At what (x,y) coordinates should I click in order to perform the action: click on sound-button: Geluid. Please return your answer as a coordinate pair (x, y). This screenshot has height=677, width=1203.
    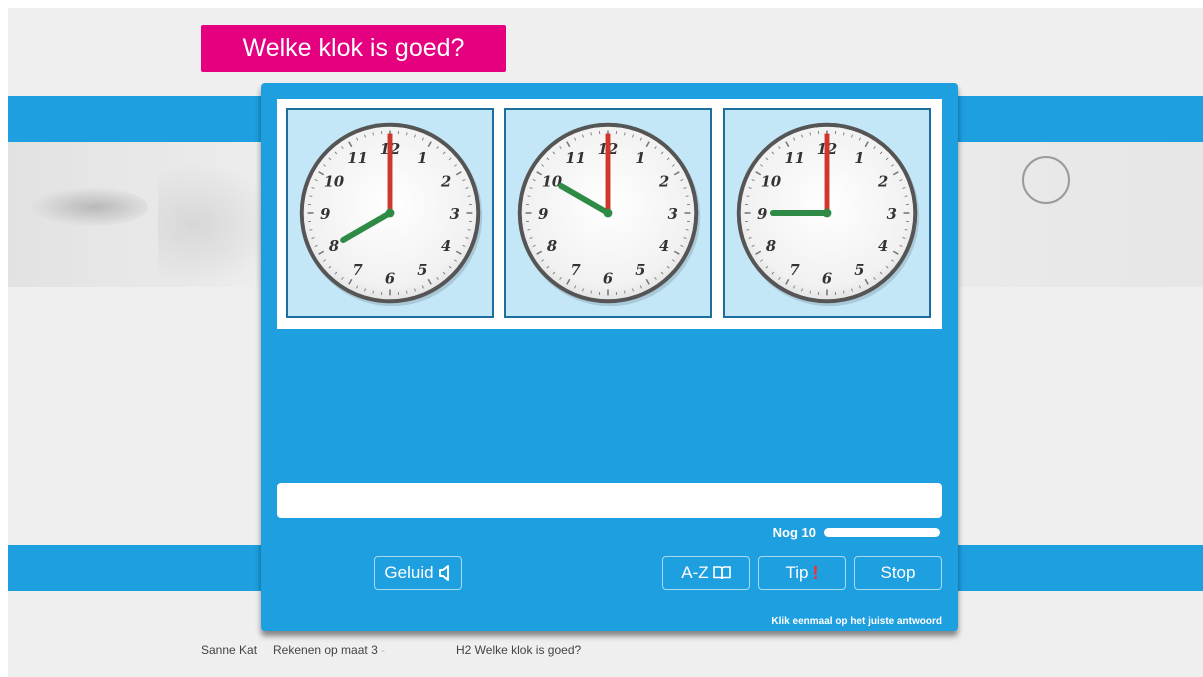
    Looking at the image, I should click on (418, 573).